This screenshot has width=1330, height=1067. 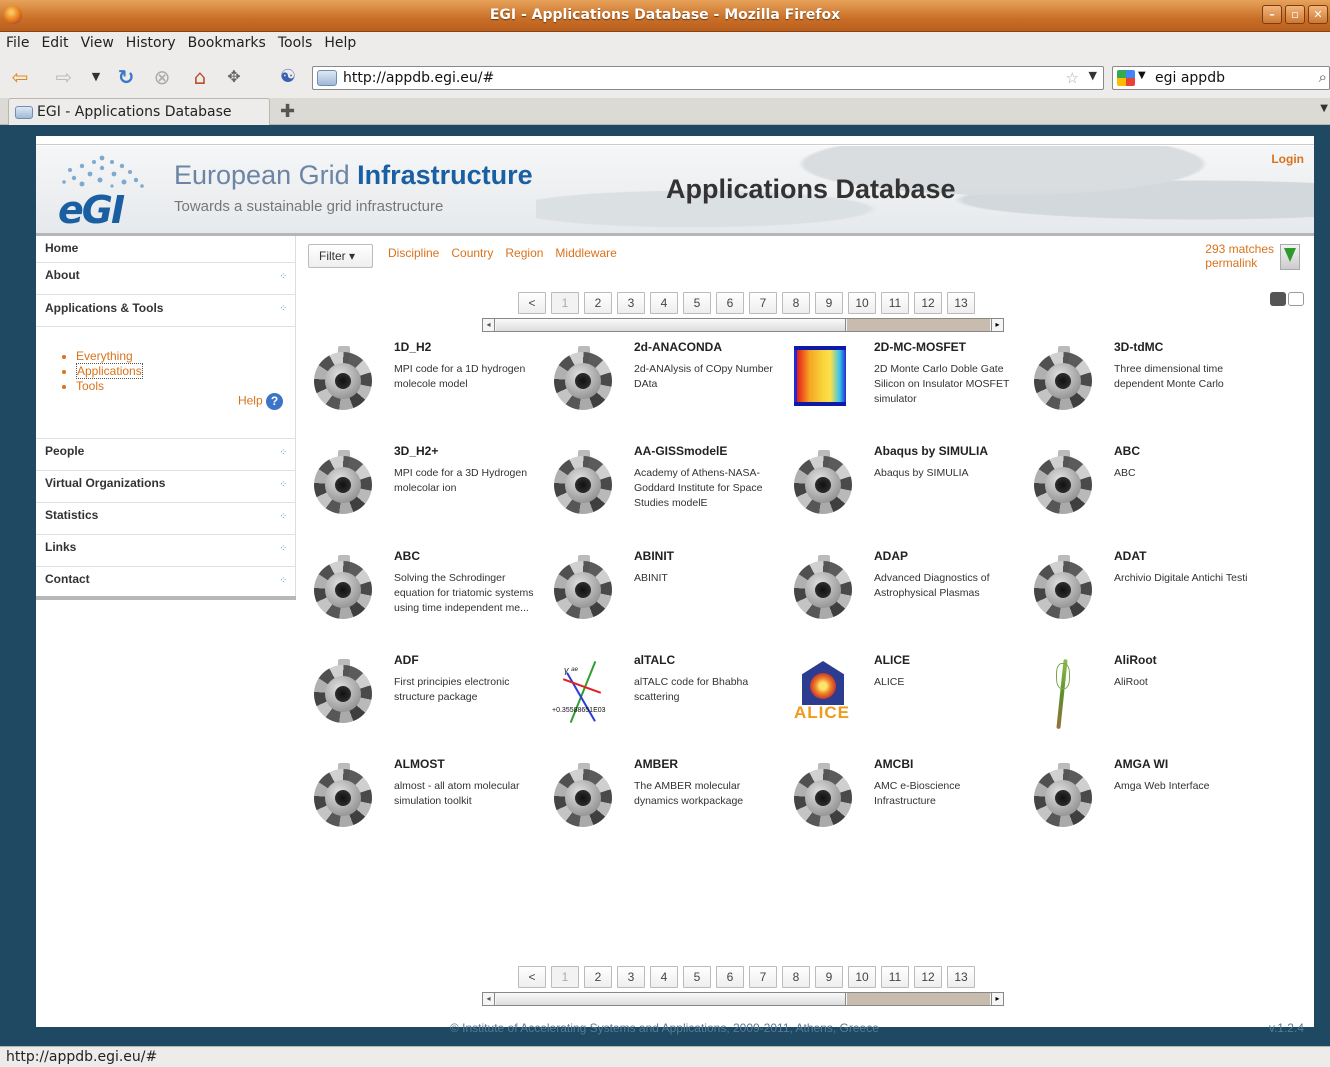 What do you see at coordinates (743, 999) in the screenshot?
I see `pager-scrollbar: ◂ ▸` at bounding box center [743, 999].